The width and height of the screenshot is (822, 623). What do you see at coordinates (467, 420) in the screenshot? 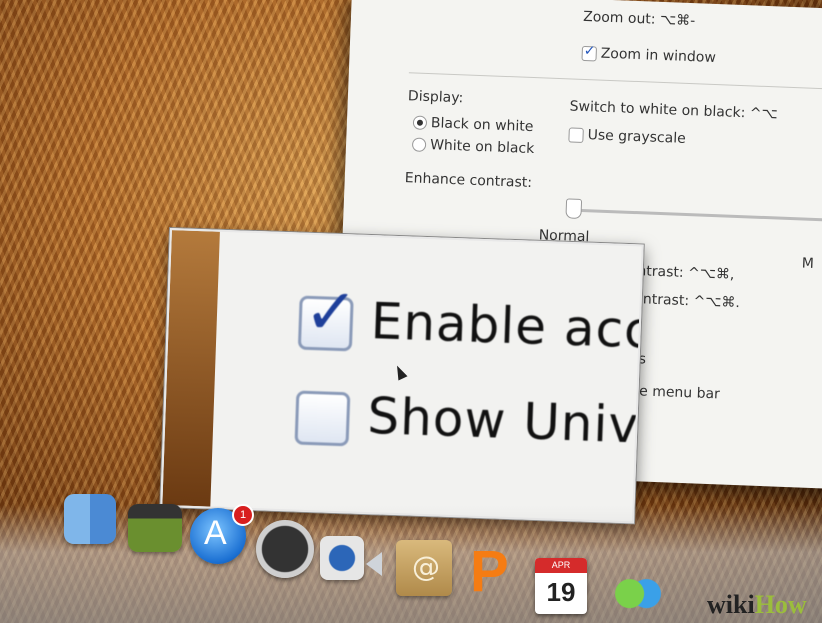
I see `show-universal-access-option: Show Univ` at bounding box center [467, 420].